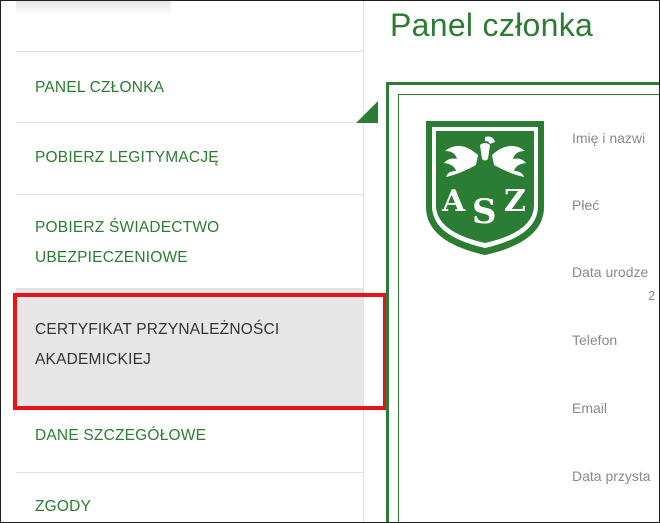 This screenshot has height=523, width=660. I want to click on logo-text: A, so click(453, 201).